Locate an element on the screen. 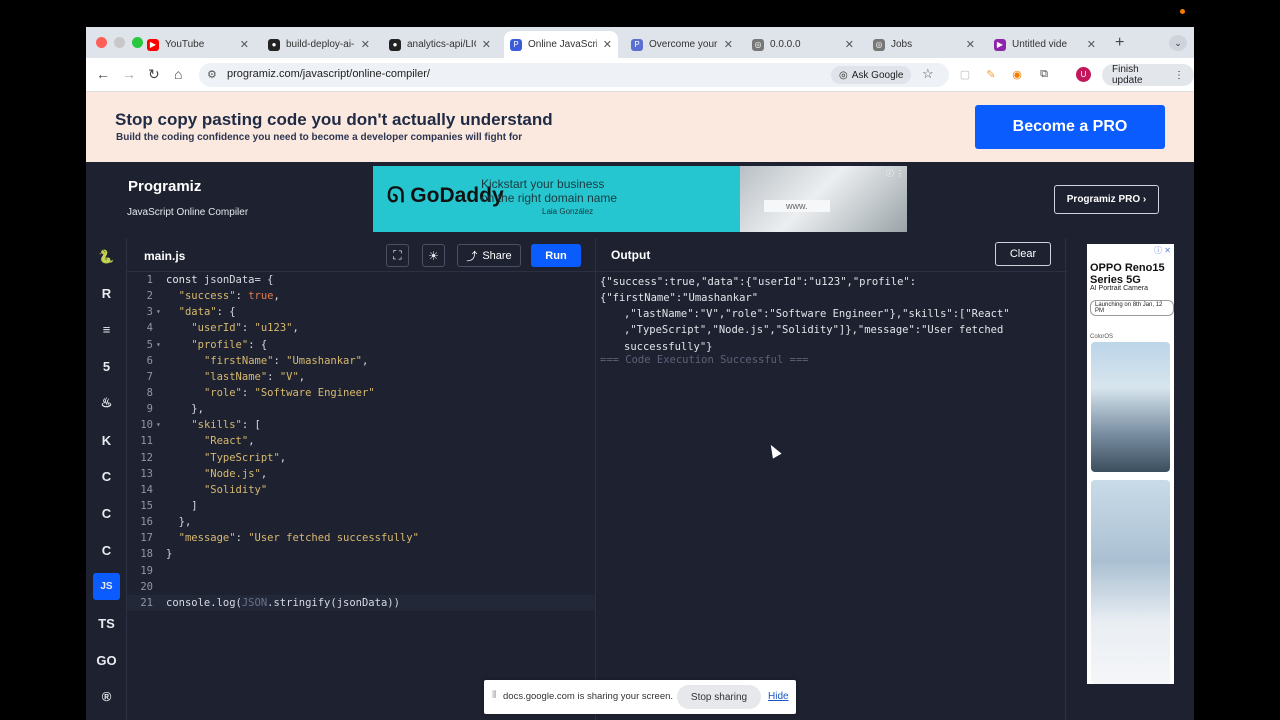  language-cpp-icon: C is located at coordinates (106, 513).